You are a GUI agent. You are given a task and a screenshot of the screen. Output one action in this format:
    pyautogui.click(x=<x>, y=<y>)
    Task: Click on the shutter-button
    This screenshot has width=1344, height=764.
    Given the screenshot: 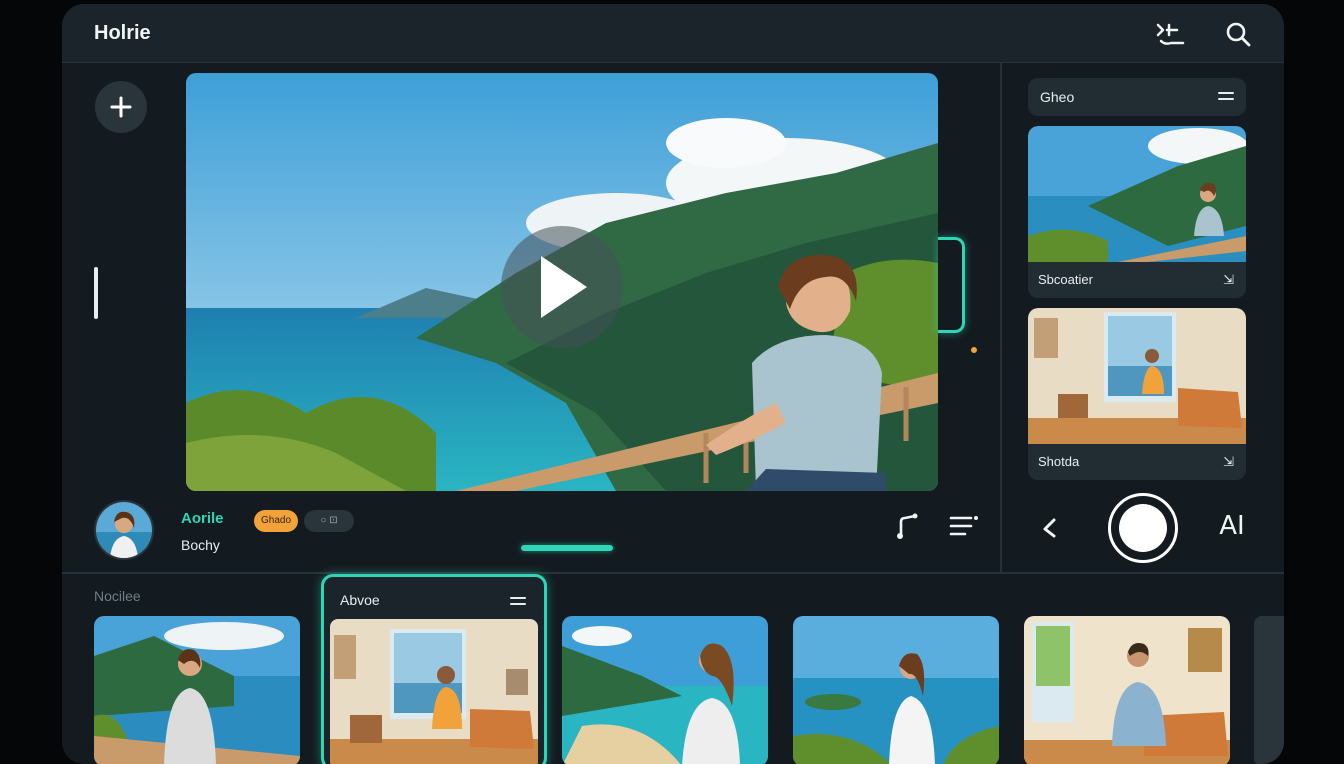 What is the action you would take?
    pyautogui.click(x=1143, y=528)
    